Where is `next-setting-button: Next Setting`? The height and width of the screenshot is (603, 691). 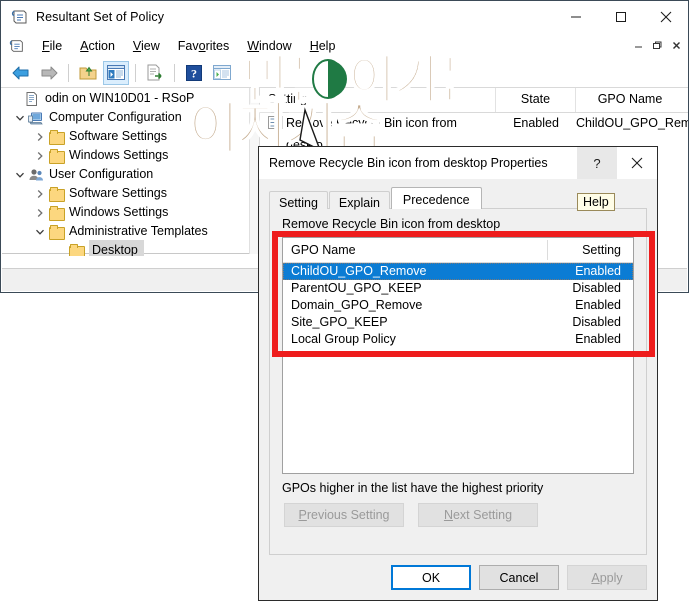 next-setting-button: Next Setting is located at coordinates (478, 515).